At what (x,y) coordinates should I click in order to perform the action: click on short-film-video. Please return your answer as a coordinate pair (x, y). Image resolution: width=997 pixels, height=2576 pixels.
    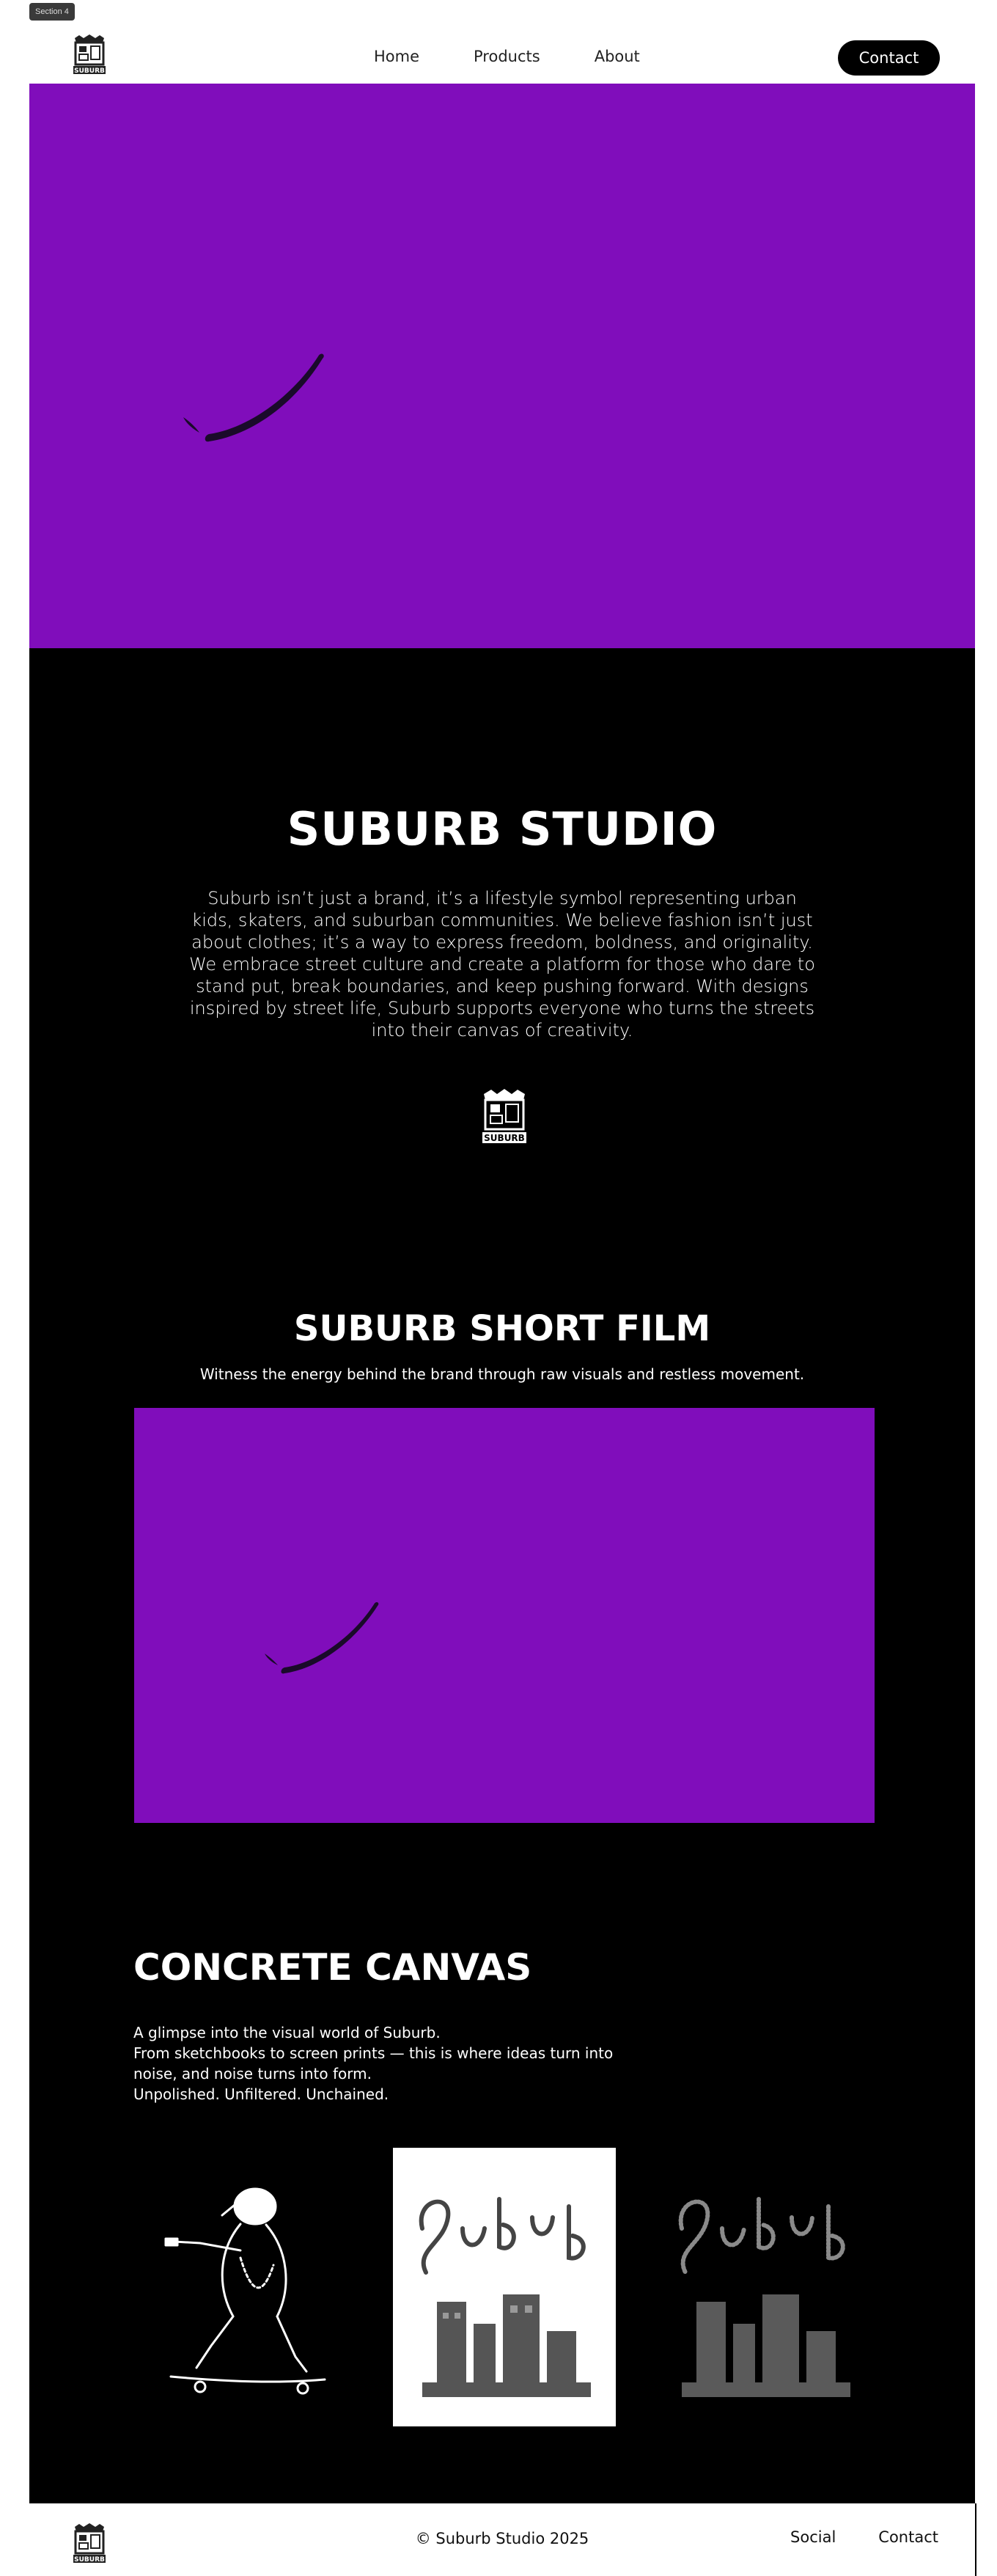
    Looking at the image, I should click on (504, 1615).